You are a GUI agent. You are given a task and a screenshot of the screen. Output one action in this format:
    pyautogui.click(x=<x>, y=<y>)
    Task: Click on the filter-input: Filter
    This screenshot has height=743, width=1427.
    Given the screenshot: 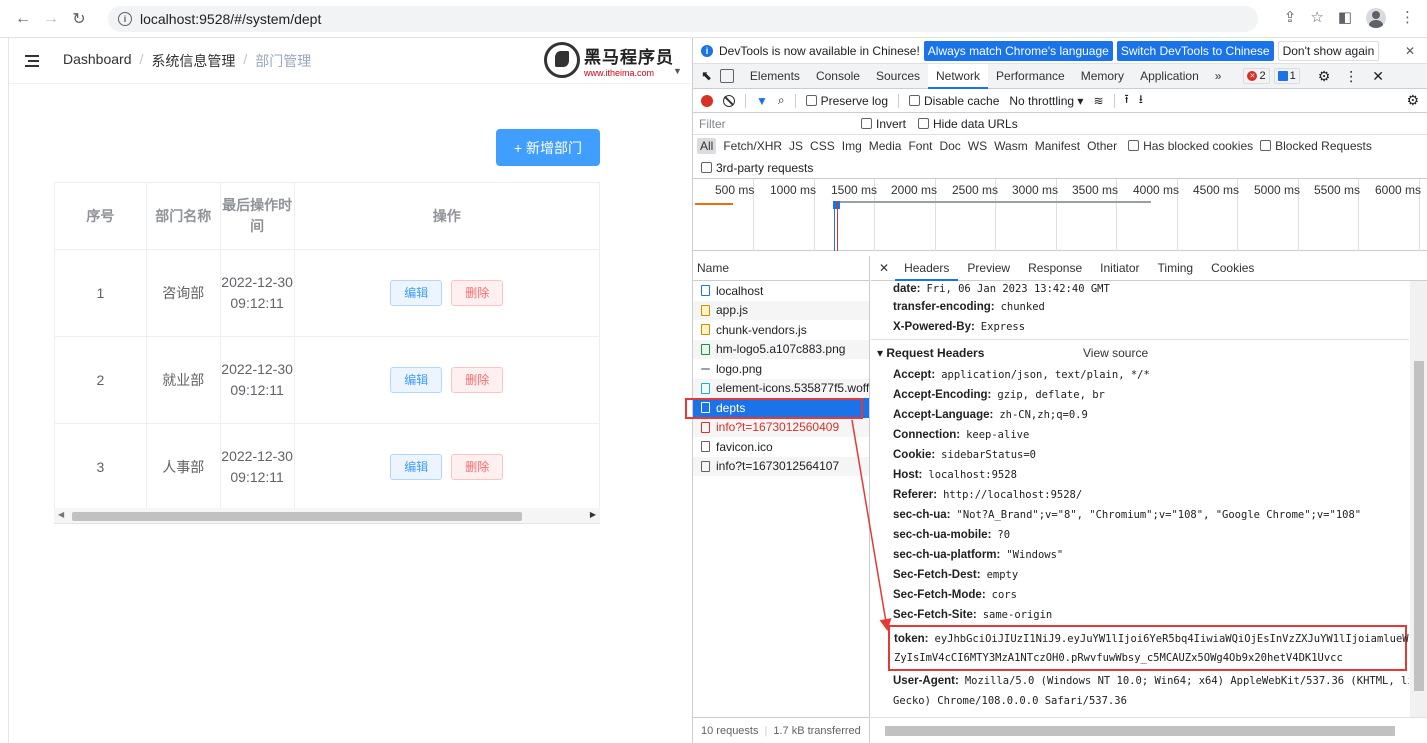 What is the action you would take?
    pyautogui.click(x=774, y=124)
    